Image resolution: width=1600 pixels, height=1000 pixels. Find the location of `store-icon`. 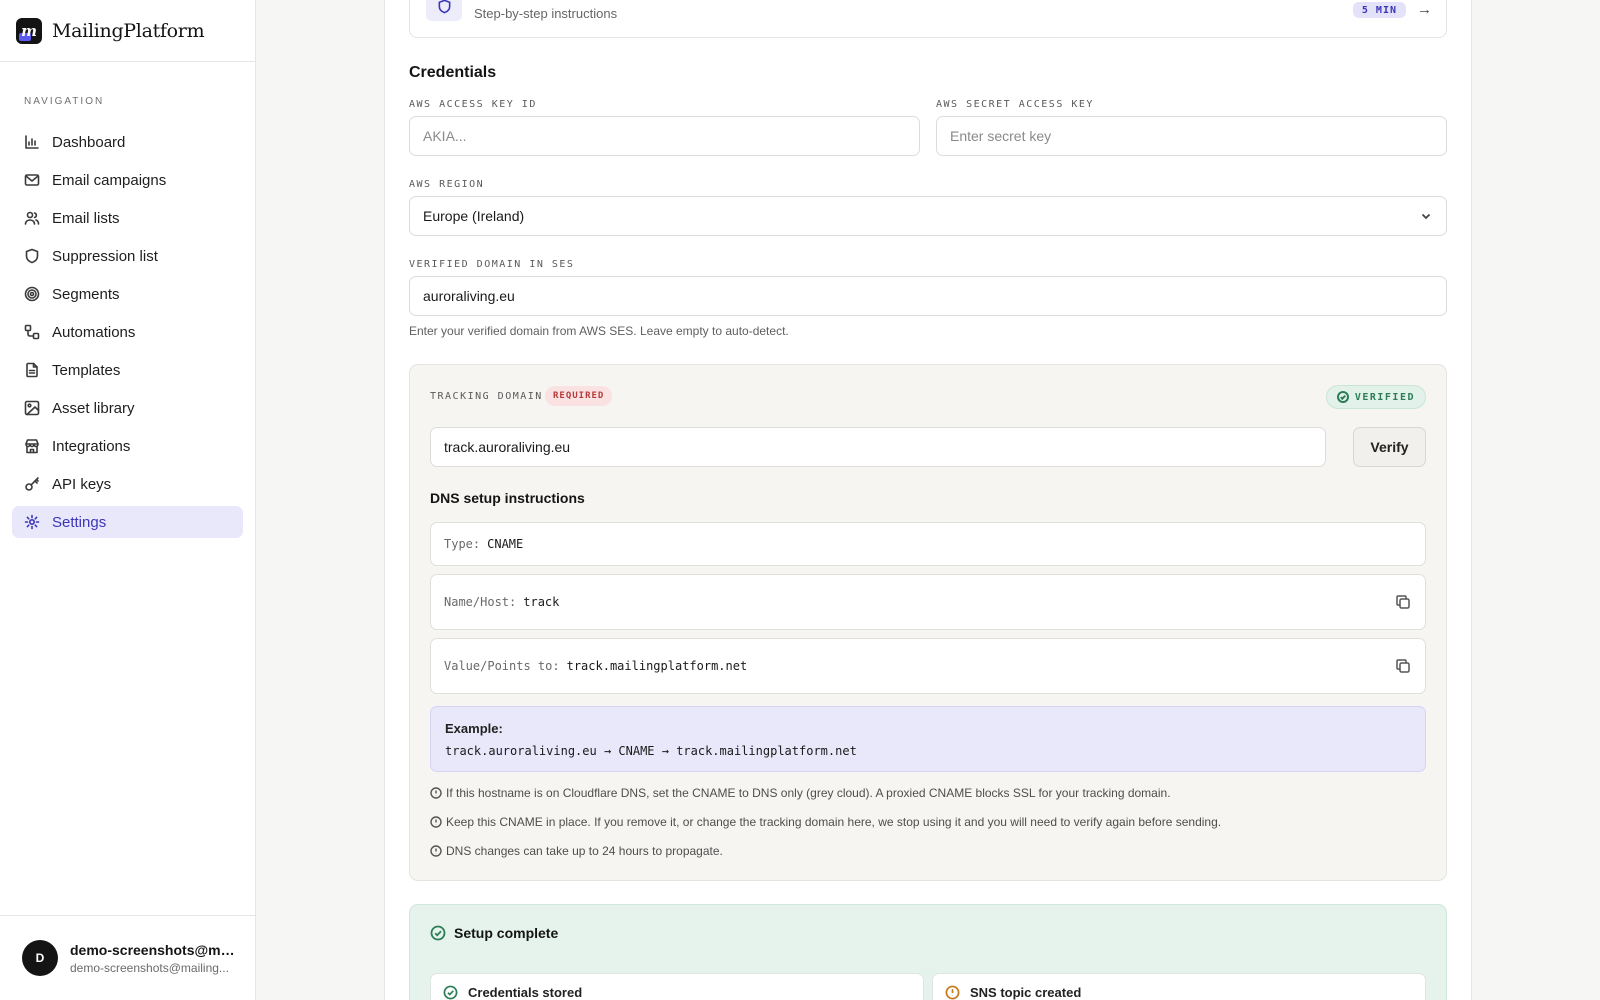

store-icon is located at coordinates (32, 446).